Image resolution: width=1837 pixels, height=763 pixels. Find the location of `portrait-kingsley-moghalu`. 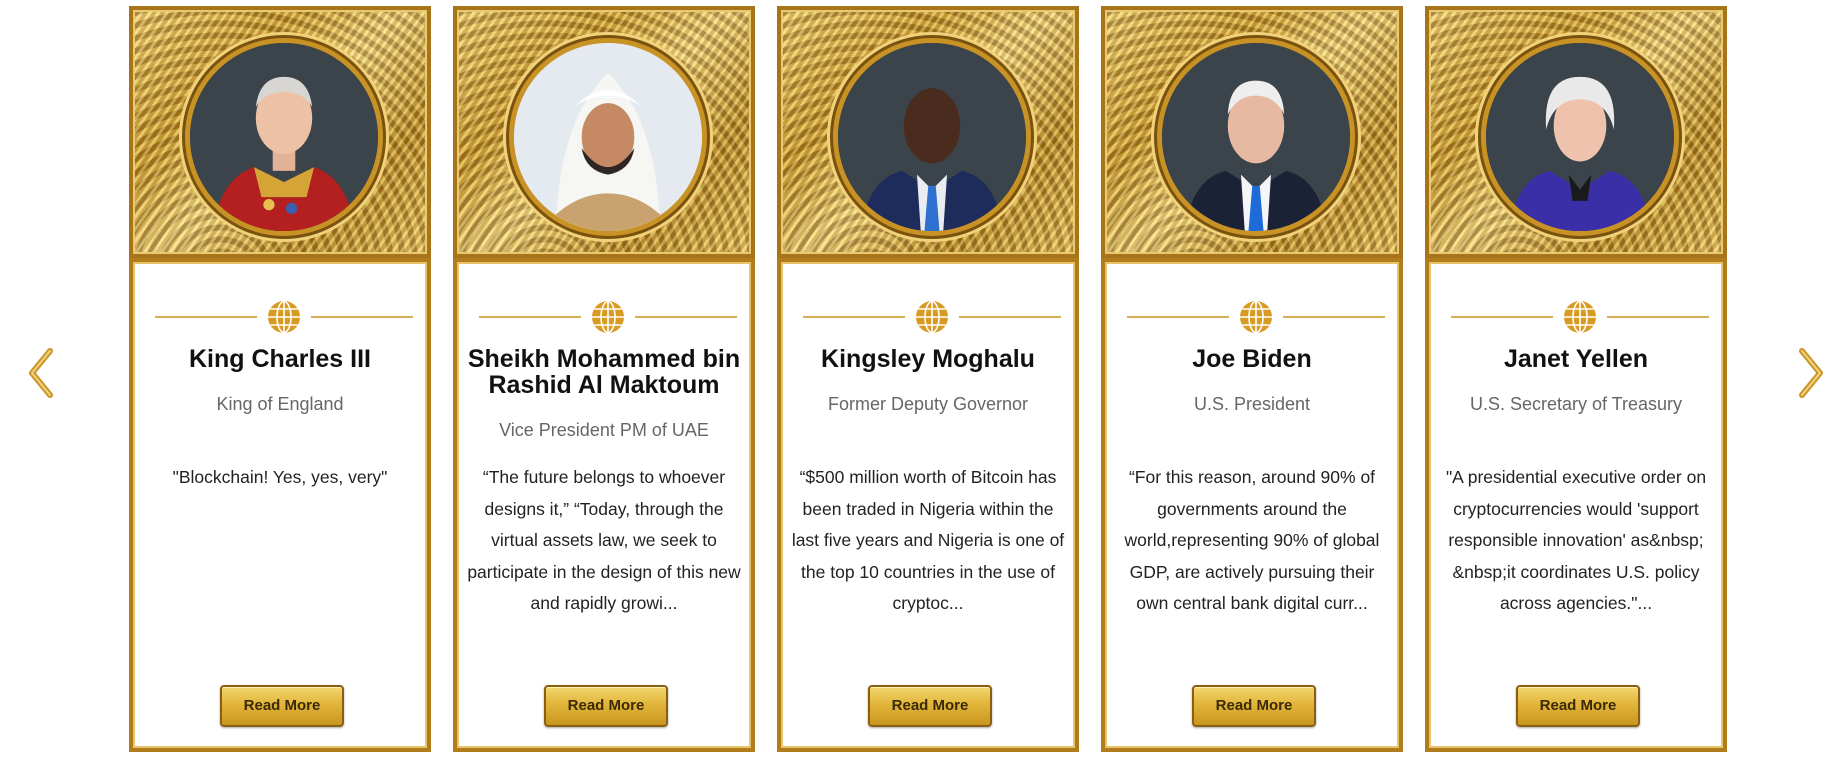

portrait-kingsley-moghalu is located at coordinates (932, 137).